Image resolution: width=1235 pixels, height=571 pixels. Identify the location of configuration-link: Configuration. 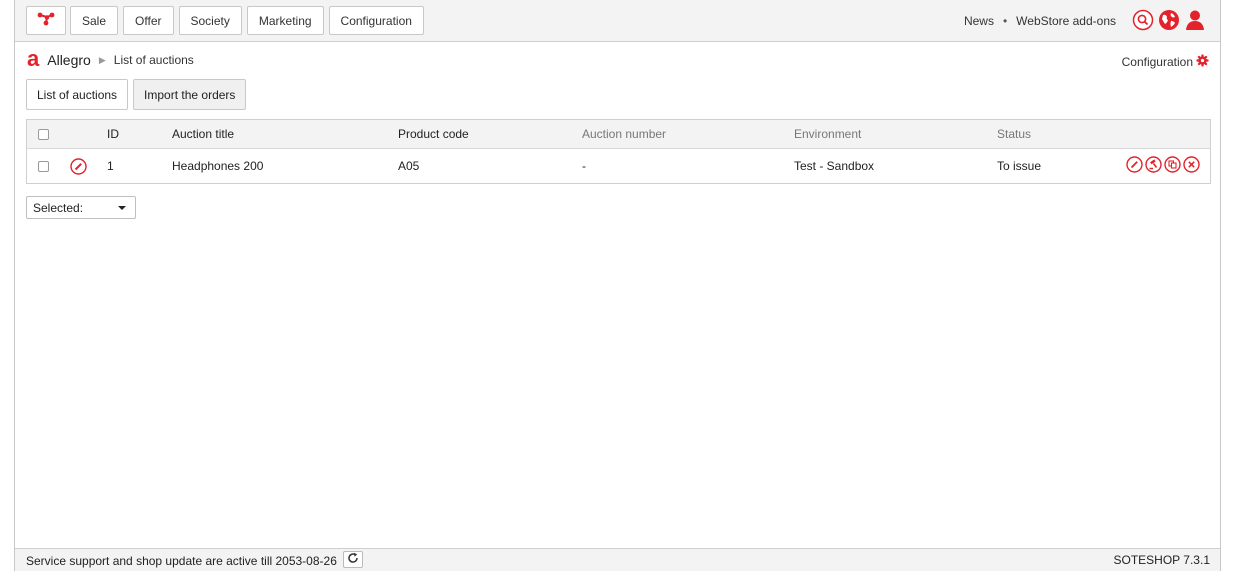
(1165, 62).